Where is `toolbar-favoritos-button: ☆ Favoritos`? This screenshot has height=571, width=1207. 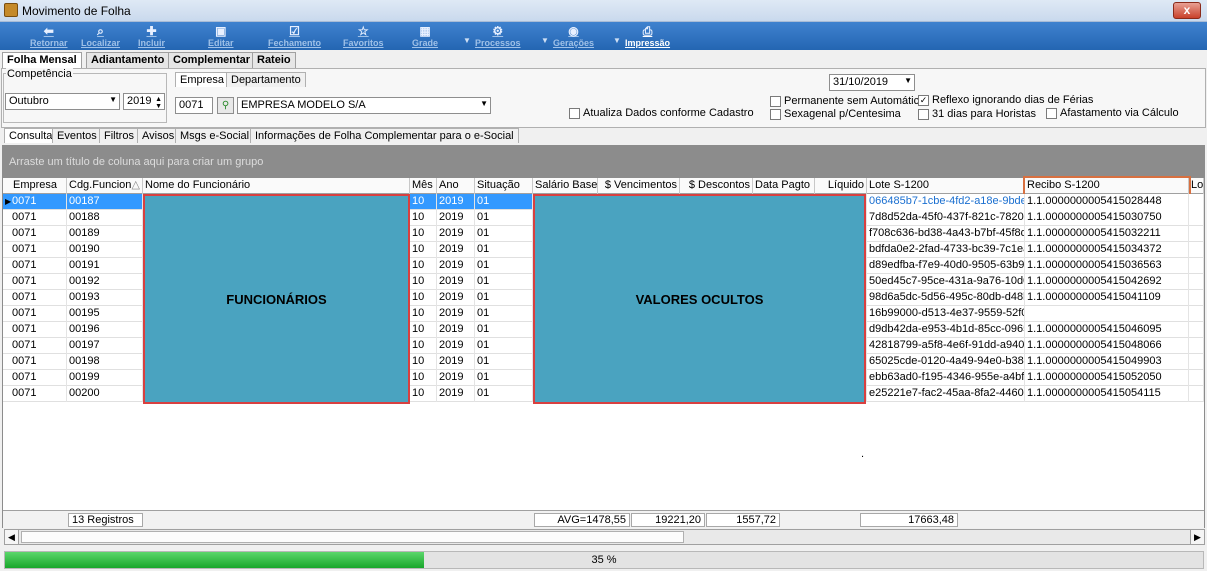
toolbar-favoritos-button: ☆ Favoritos is located at coordinates (363, 36).